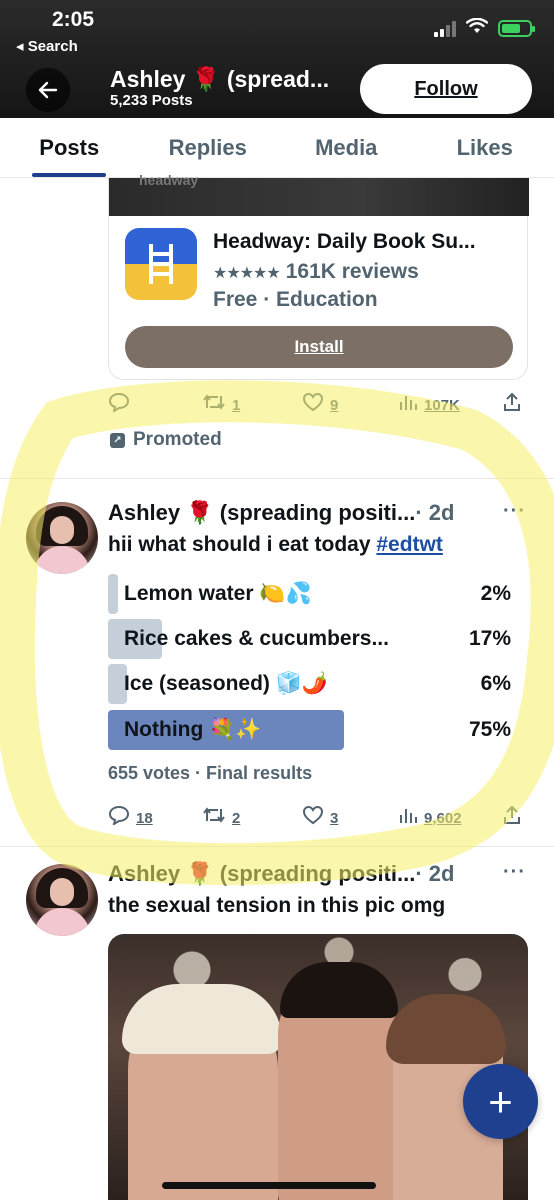 This screenshot has width=554, height=1200. Describe the element at coordinates (113, 594) in the screenshot. I see `poll-bar` at that location.